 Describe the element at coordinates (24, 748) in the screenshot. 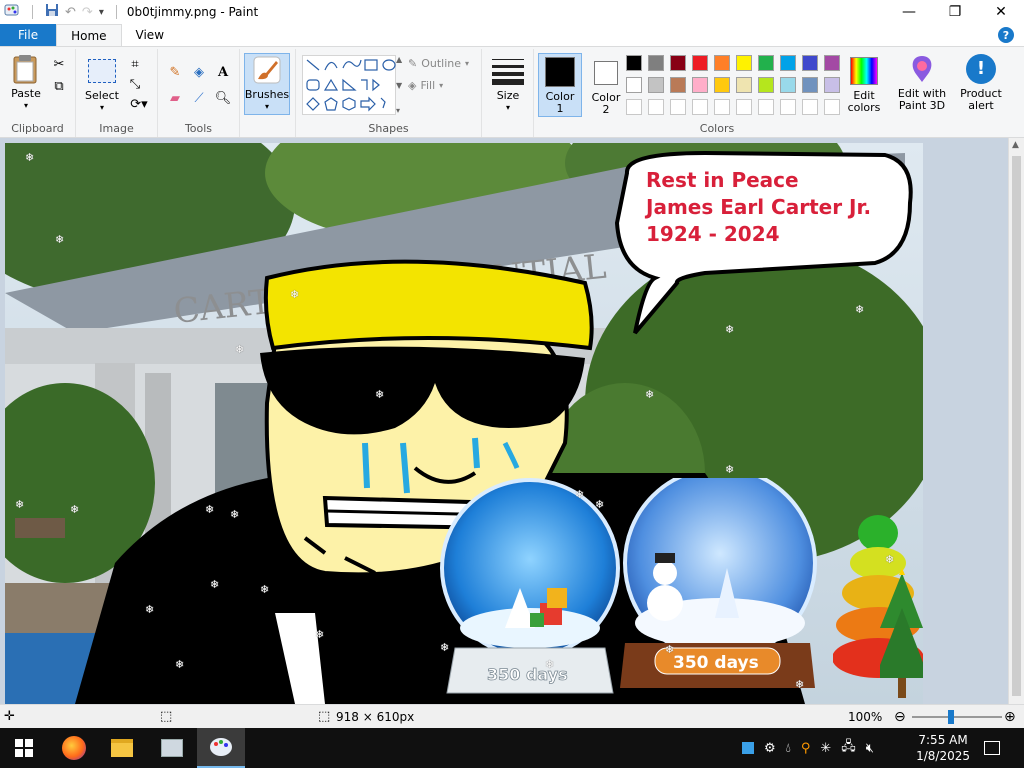

I see `start-button` at that location.